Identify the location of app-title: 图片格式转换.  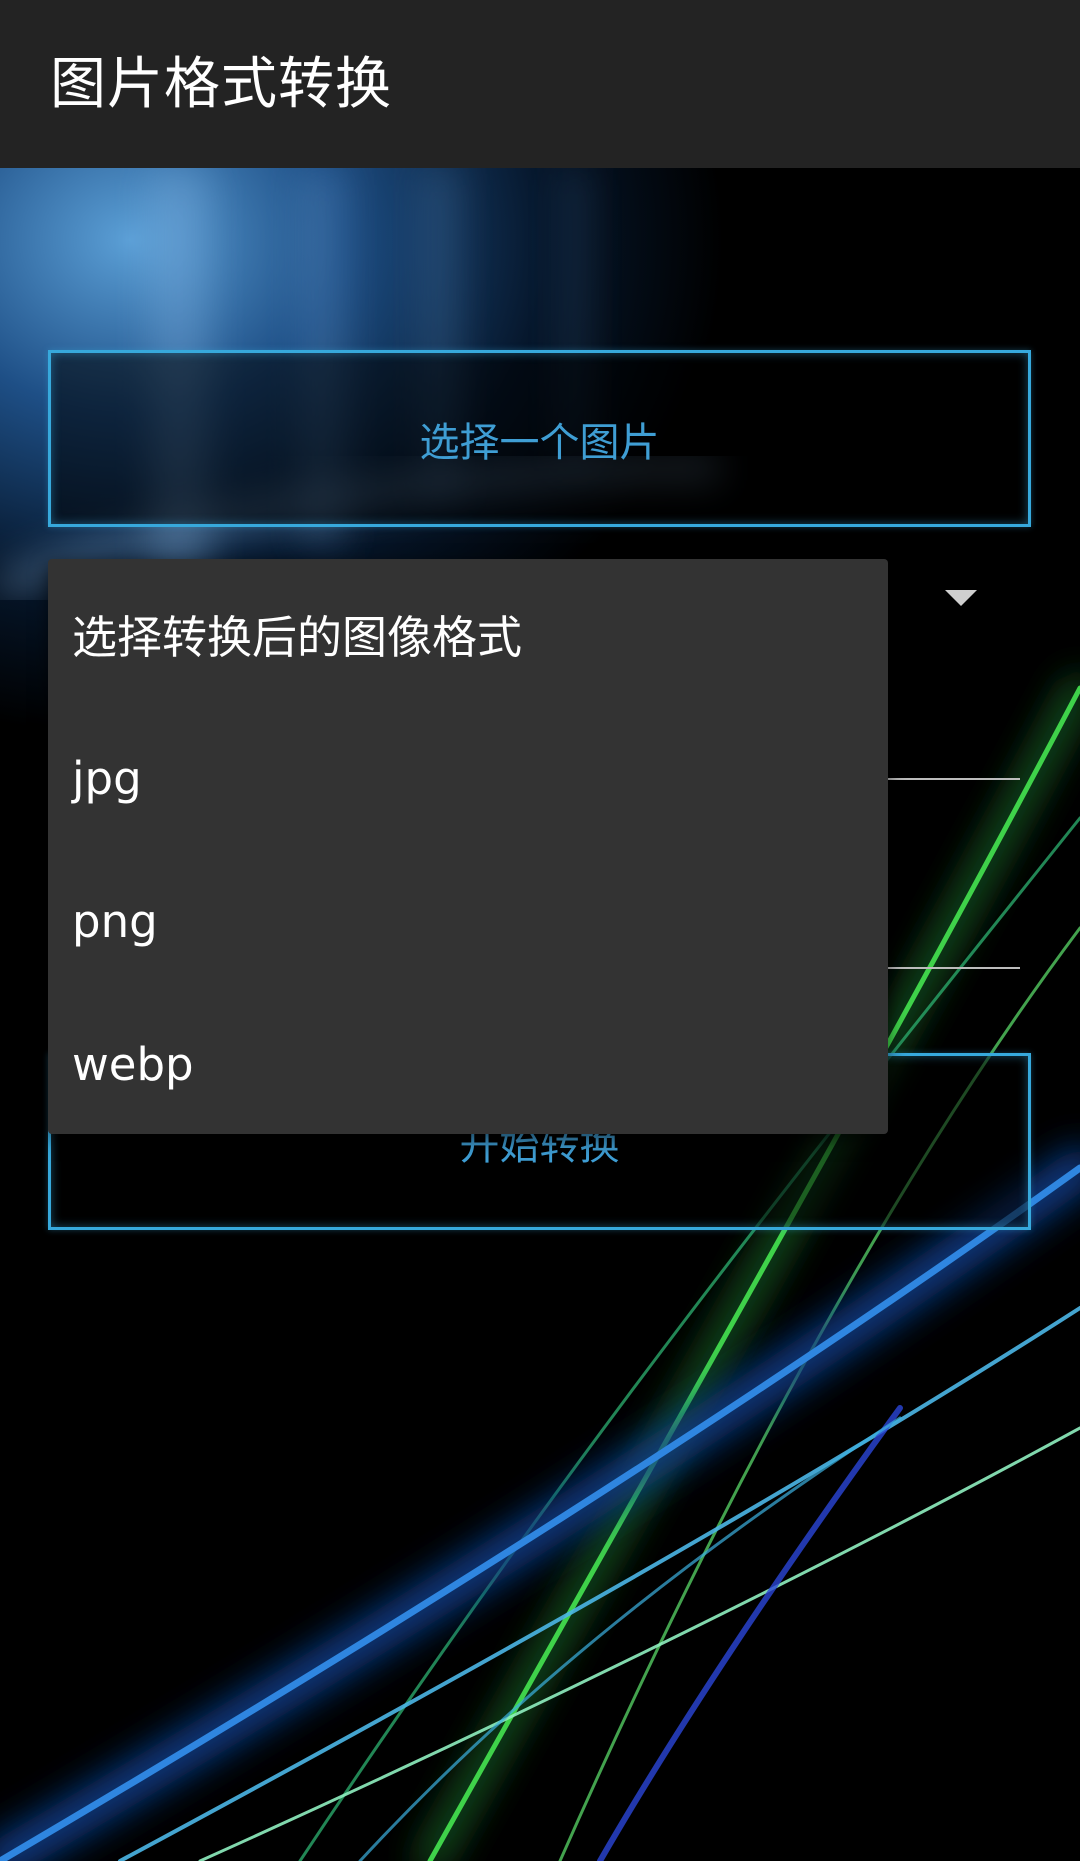
(221, 84).